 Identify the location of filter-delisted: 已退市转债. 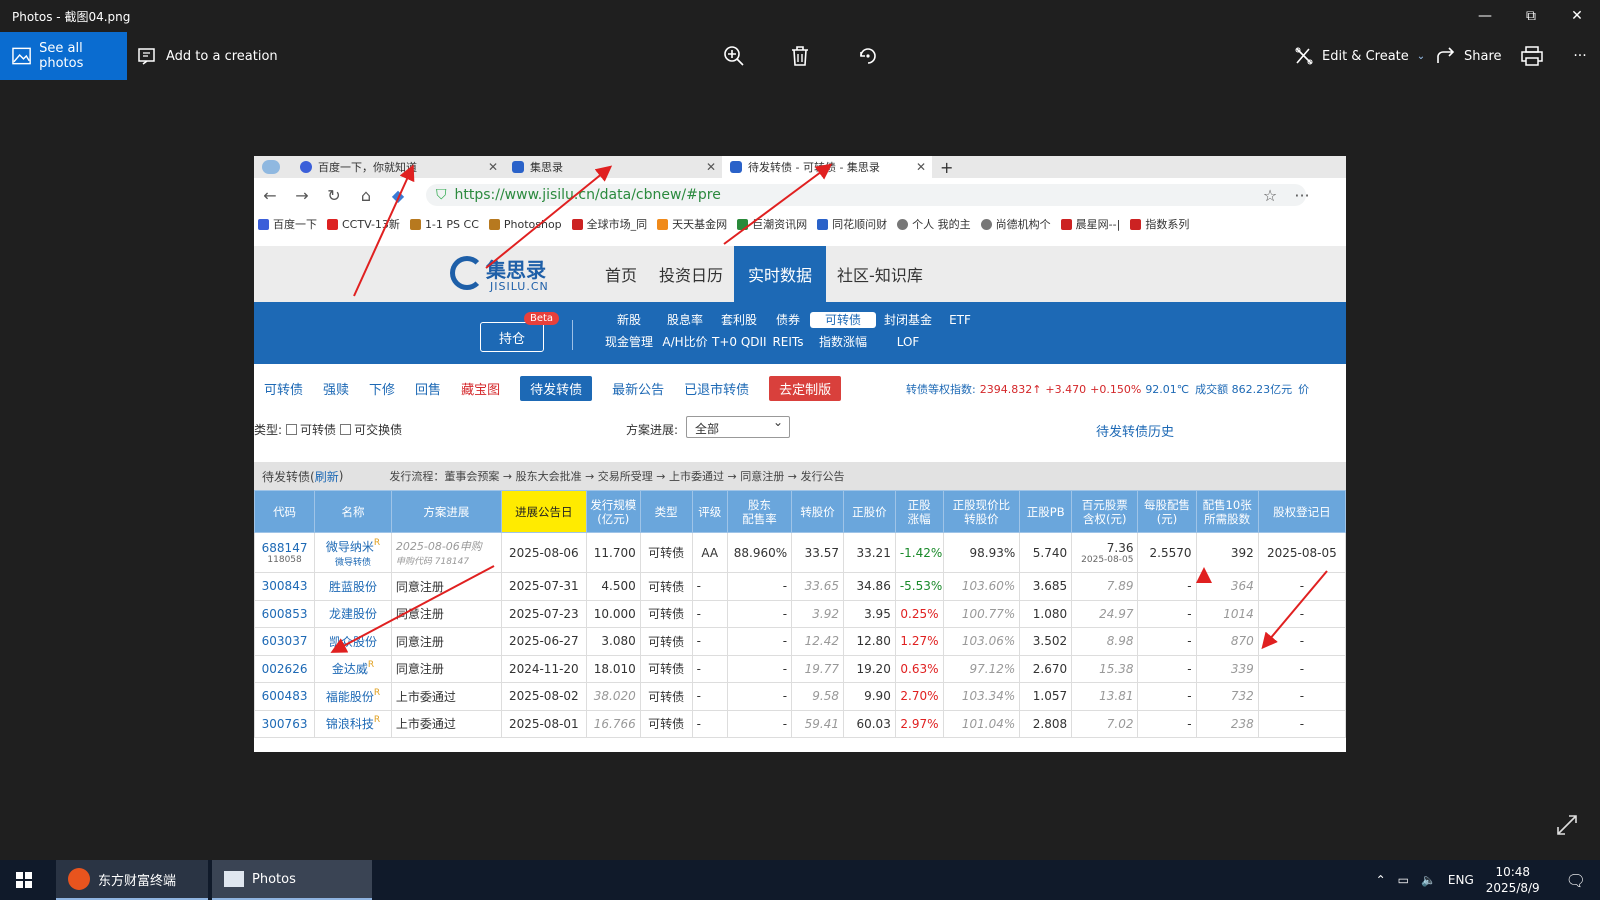
(716, 388).